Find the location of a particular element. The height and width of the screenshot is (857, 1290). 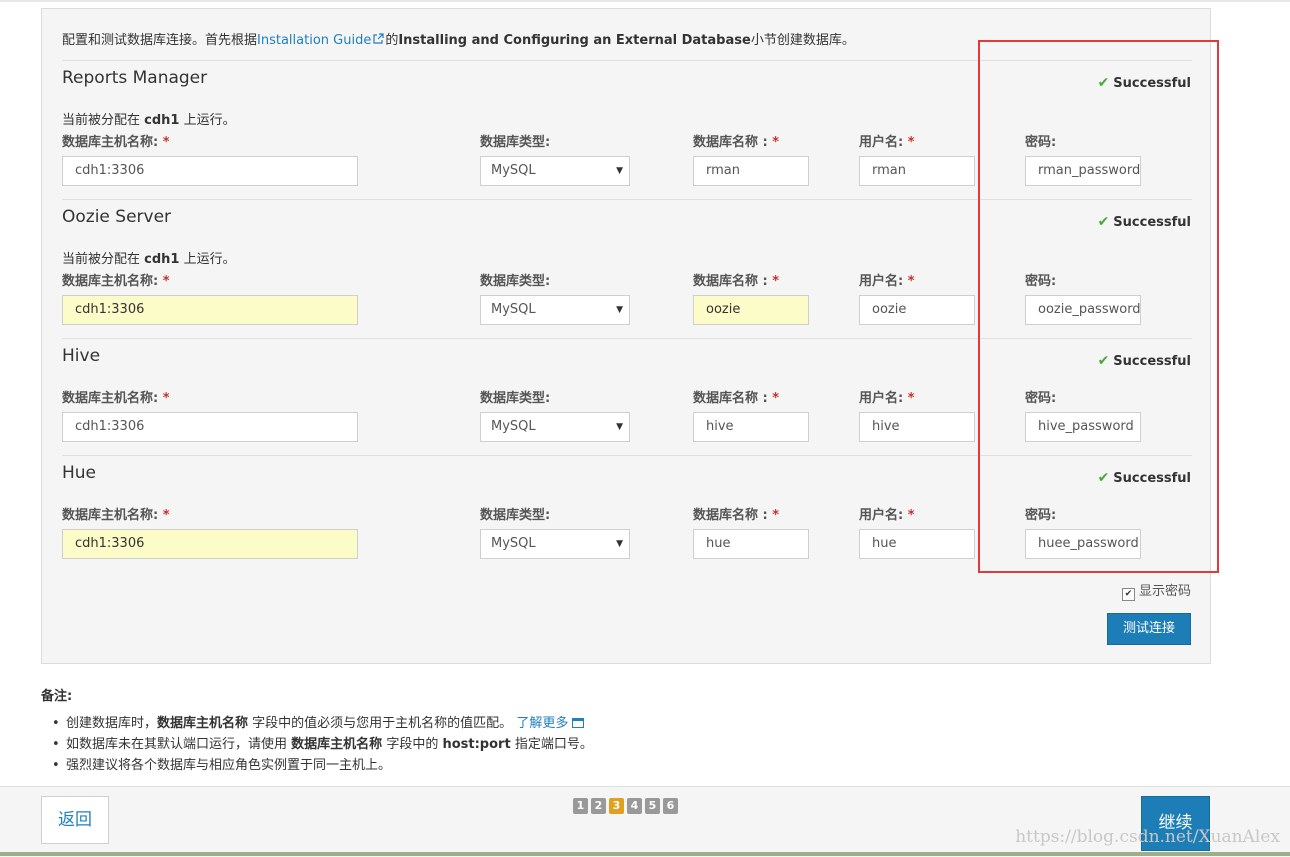

db-name-input-hive: hive is located at coordinates (751, 427).